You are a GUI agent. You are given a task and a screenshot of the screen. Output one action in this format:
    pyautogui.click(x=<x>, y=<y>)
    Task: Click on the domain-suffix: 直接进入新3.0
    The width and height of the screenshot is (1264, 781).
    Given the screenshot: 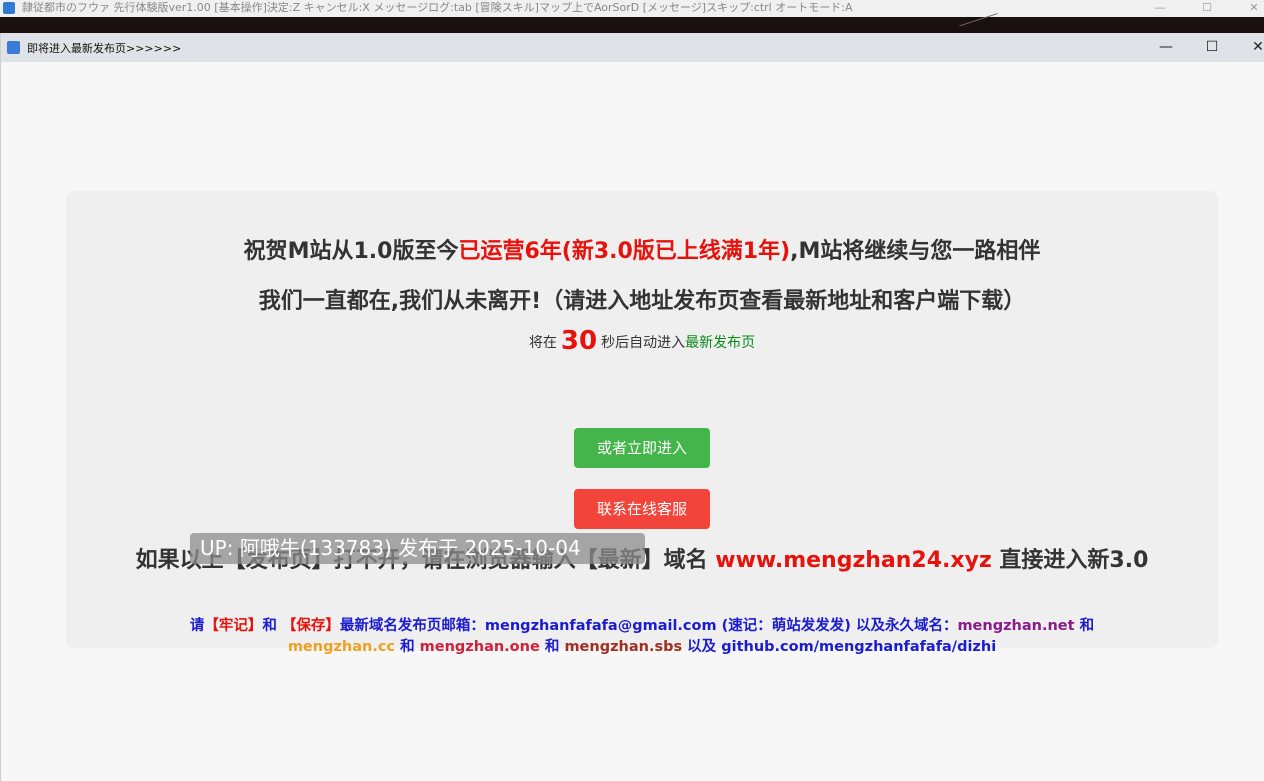 What is the action you would take?
    pyautogui.click(x=1074, y=560)
    